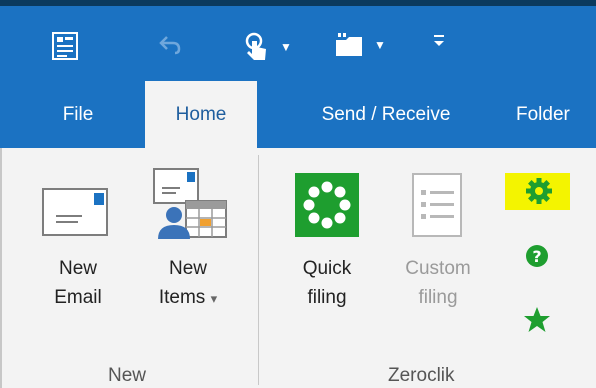 The width and height of the screenshot is (596, 388). Describe the element at coordinates (537, 322) in the screenshot. I see `favorite-star-icon` at that location.